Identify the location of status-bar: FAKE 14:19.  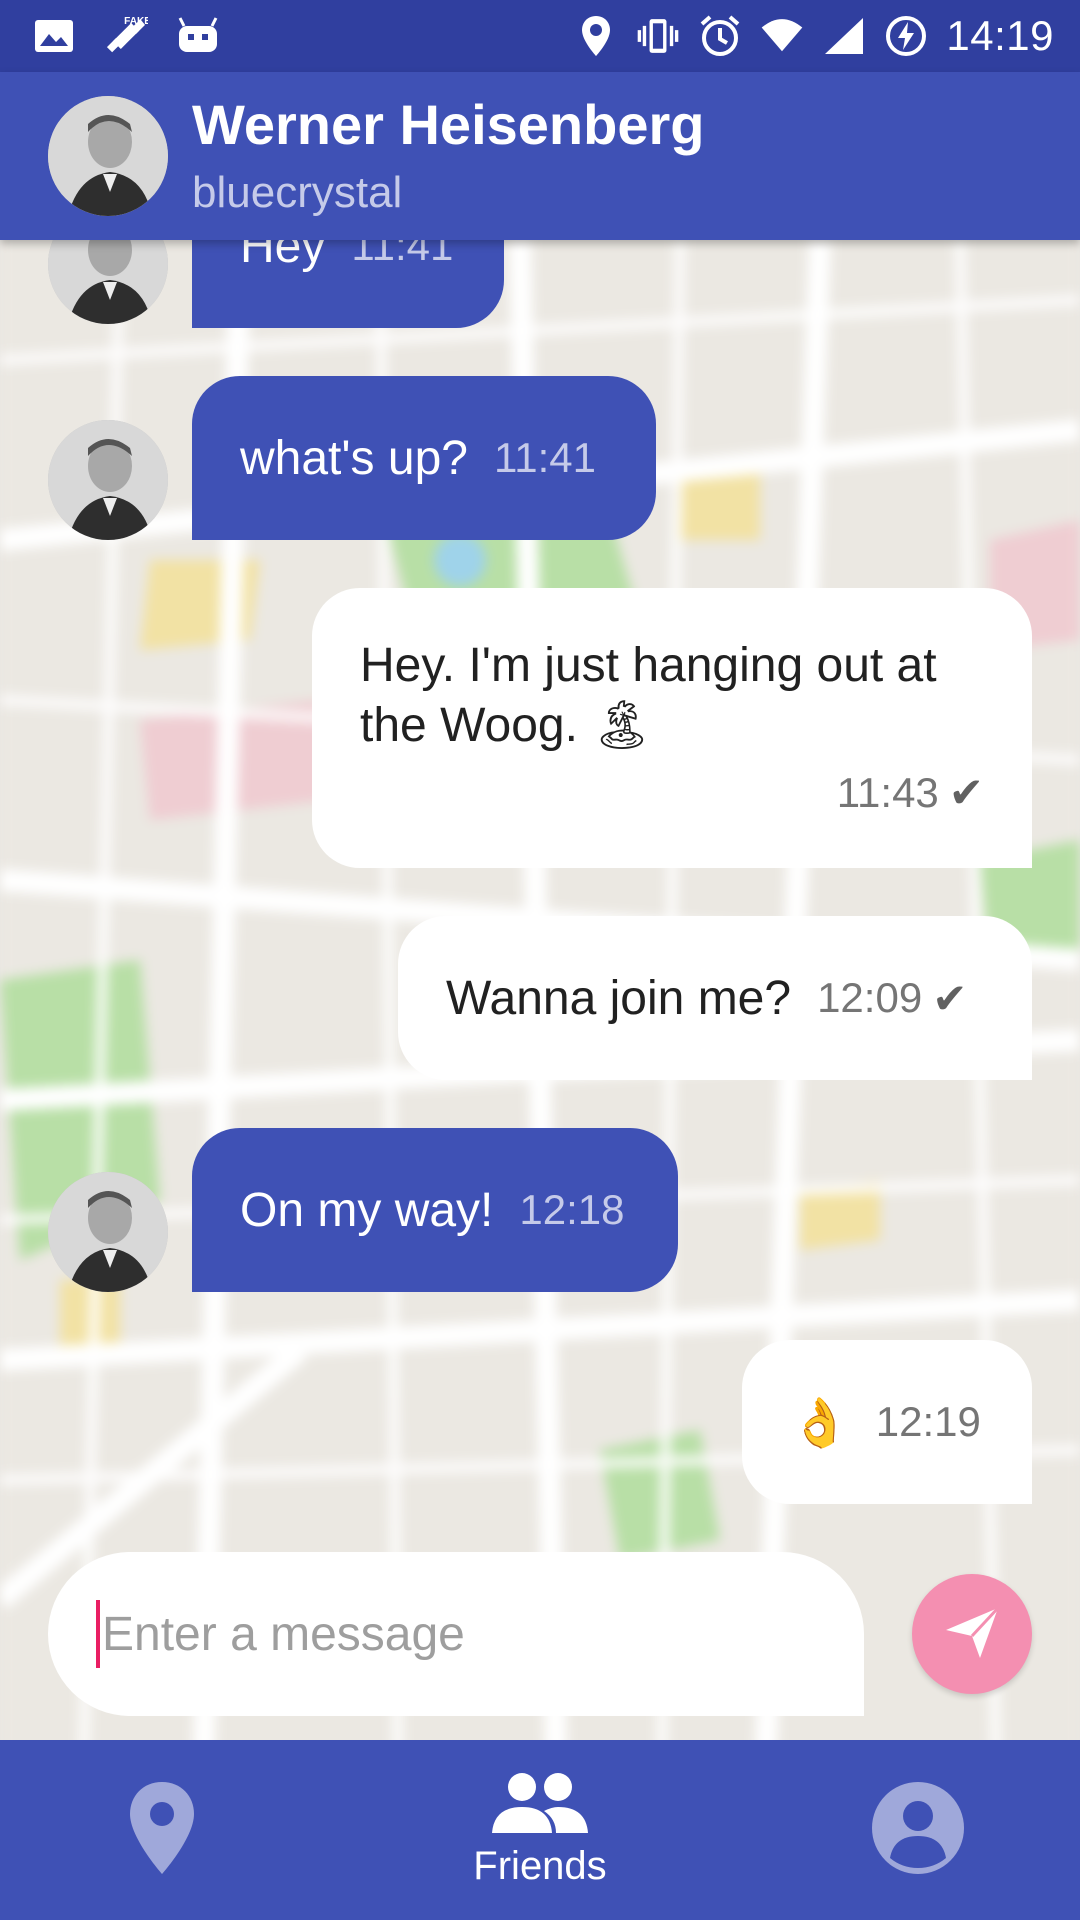
(540, 36).